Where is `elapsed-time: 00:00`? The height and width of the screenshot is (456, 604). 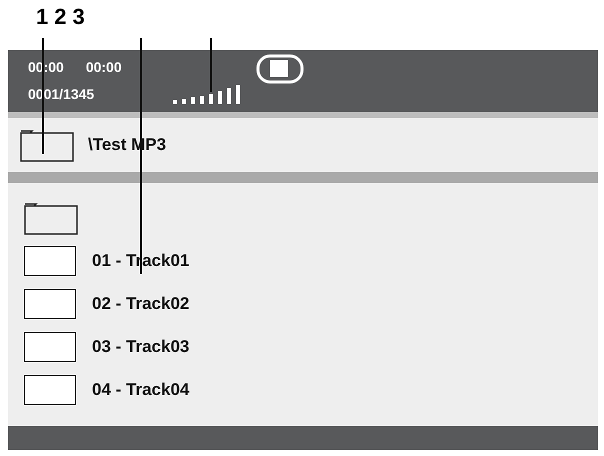 elapsed-time: 00:00 is located at coordinates (46, 67).